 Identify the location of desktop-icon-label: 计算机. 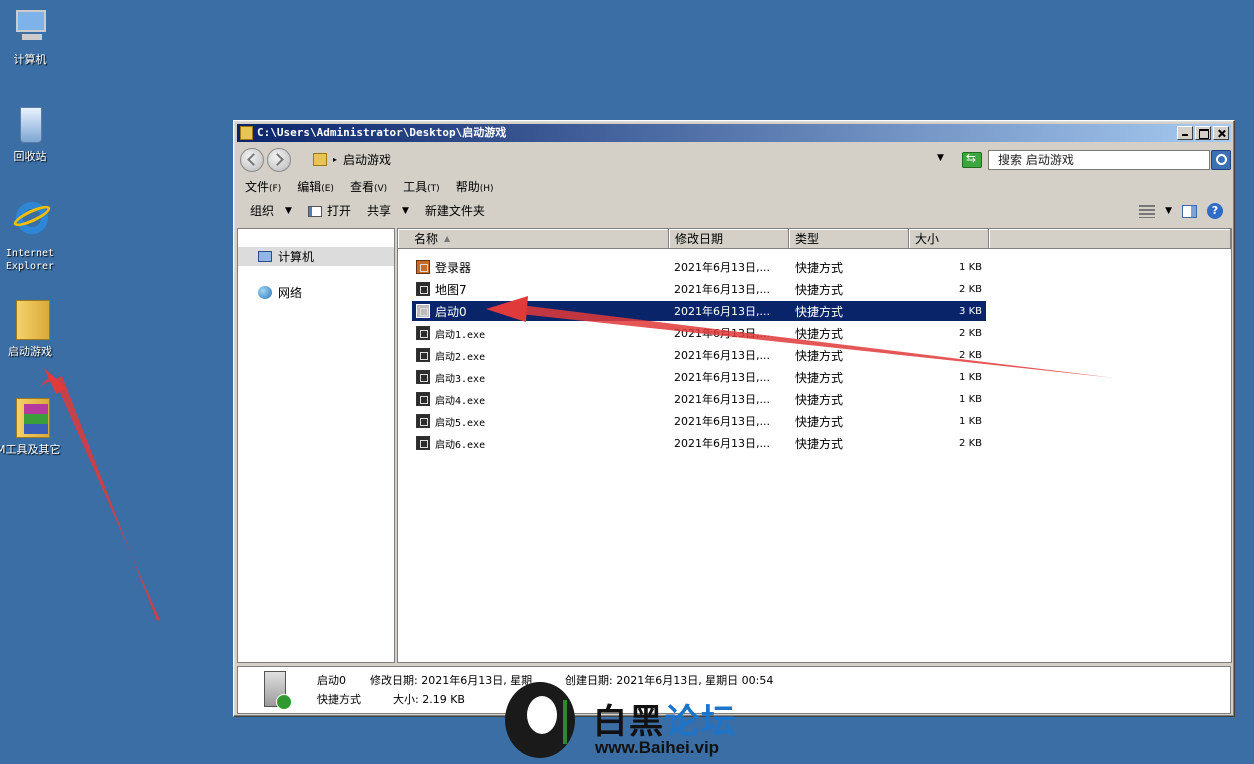
(30, 59).